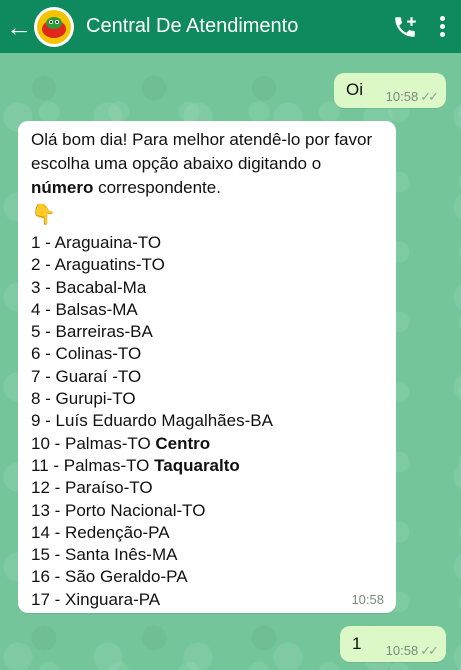  What do you see at coordinates (357, 643) in the screenshot?
I see `message-text: 1` at bounding box center [357, 643].